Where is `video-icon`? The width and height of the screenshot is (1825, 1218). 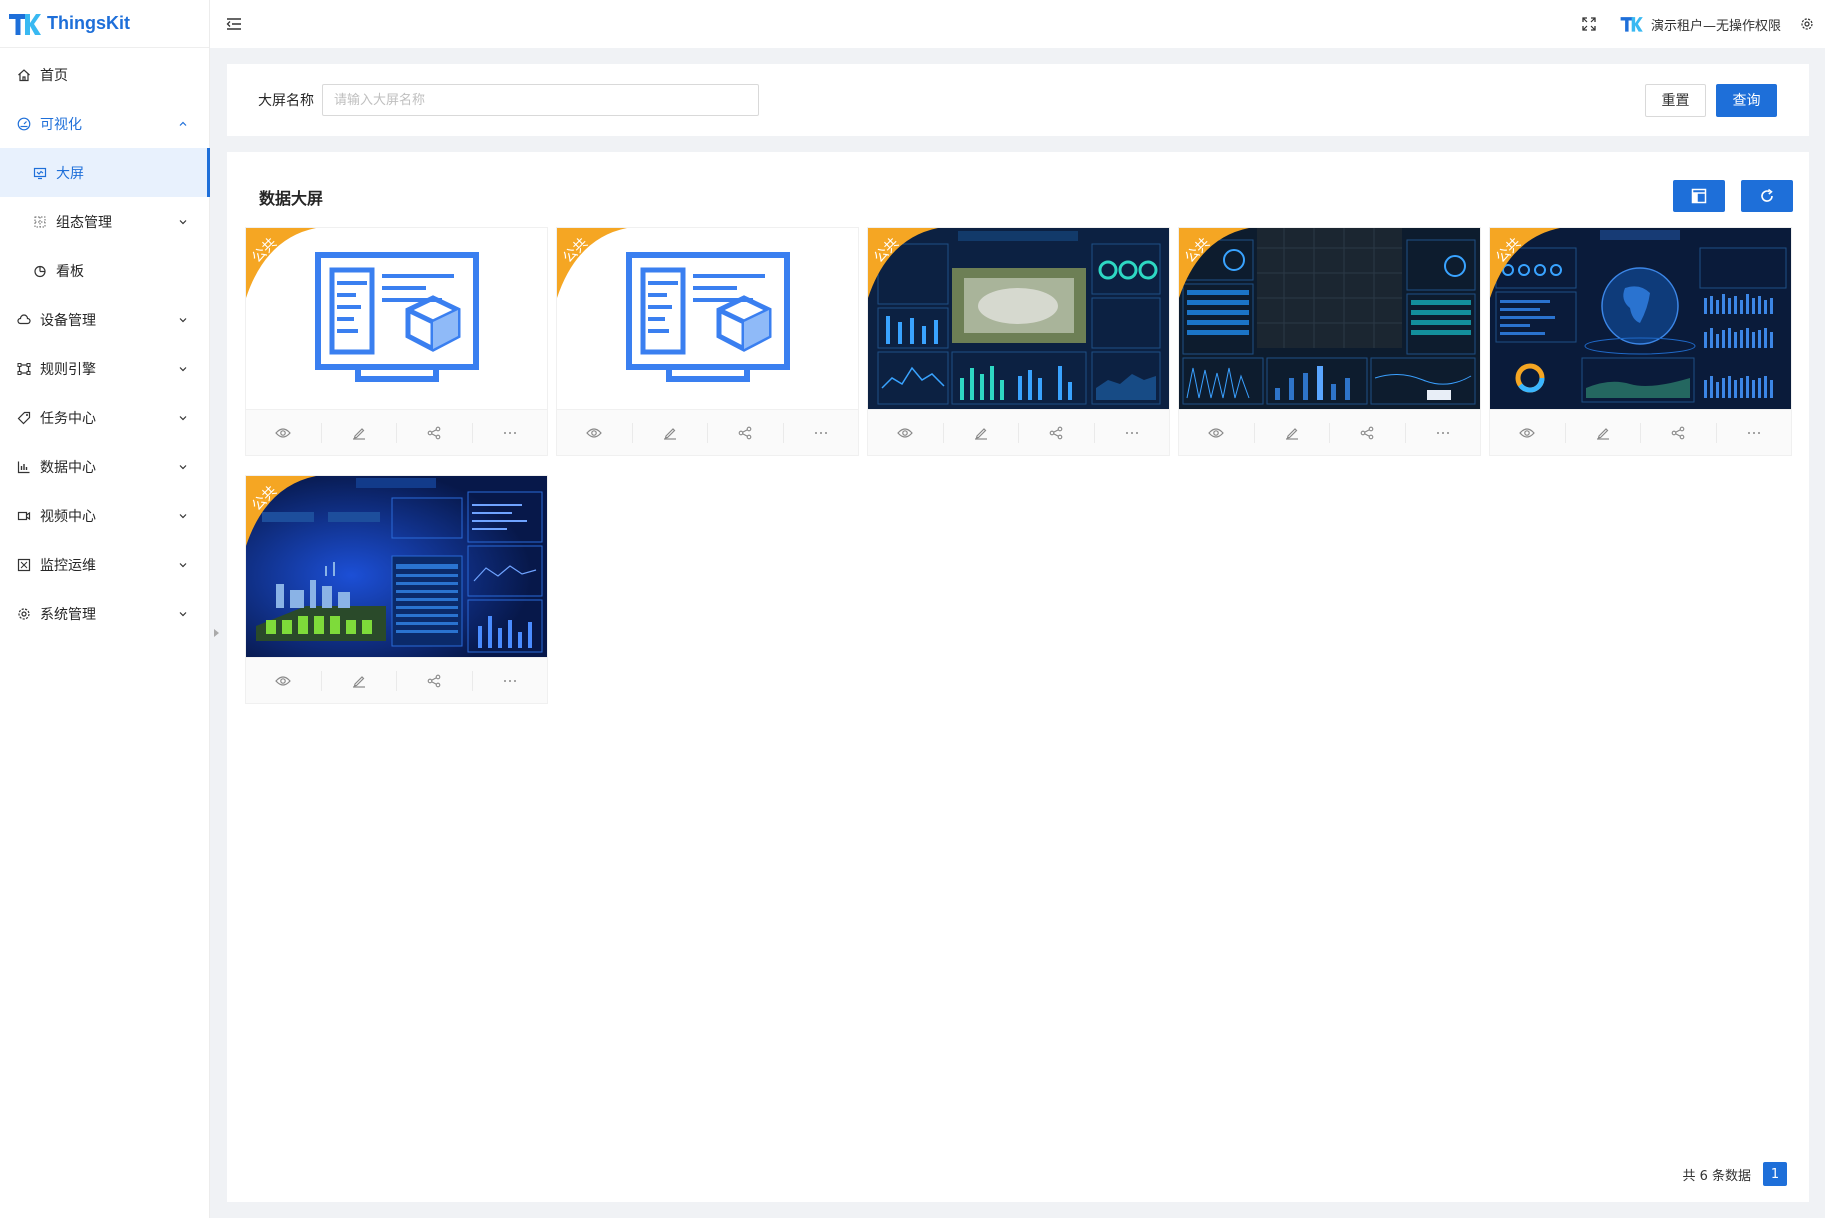 video-icon is located at coordinates (24, 516).